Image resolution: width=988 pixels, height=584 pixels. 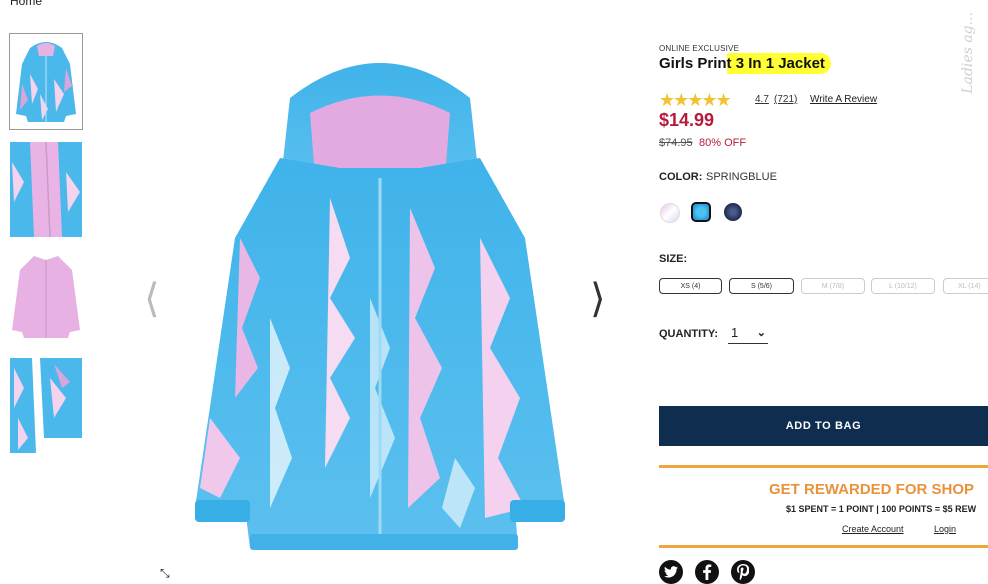 I want to click on review-count-link: (721), so click(x=785, y=99).